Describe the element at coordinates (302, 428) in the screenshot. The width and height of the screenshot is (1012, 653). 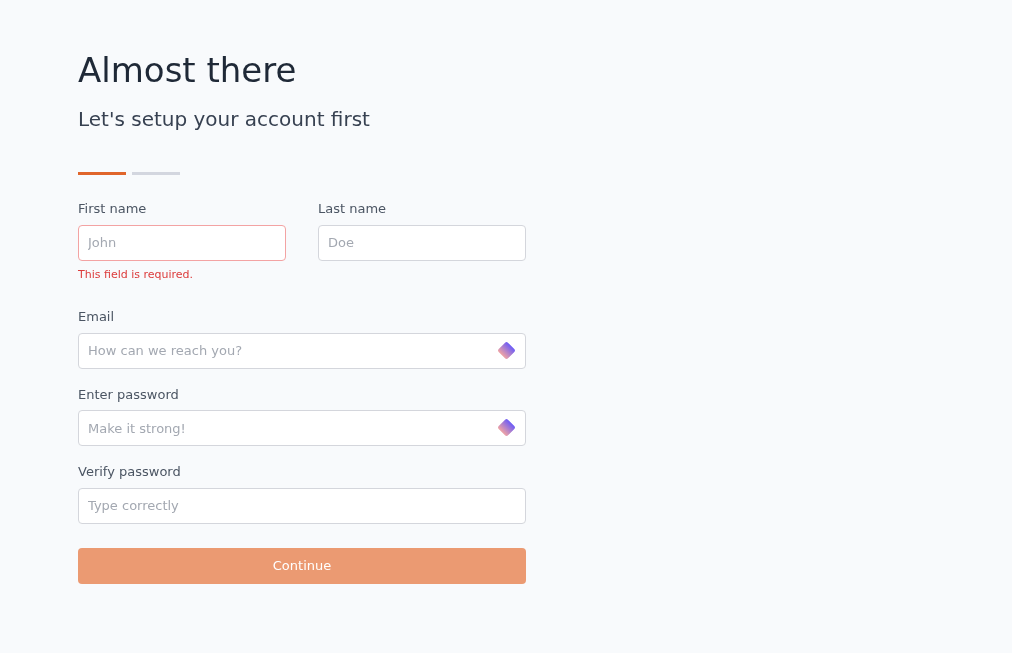
I see `input-field: Make it strong!` at that location.